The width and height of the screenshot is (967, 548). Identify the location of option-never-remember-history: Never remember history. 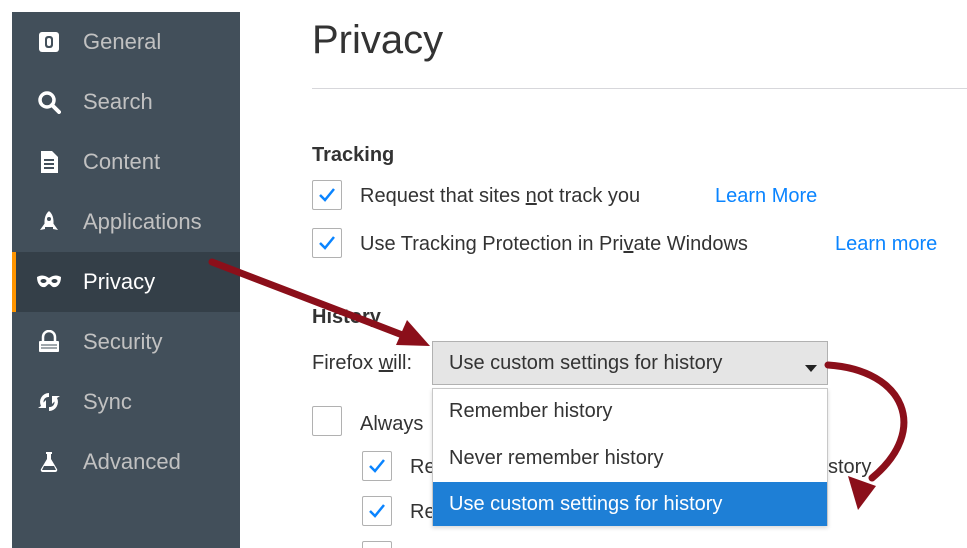
(630, 458).